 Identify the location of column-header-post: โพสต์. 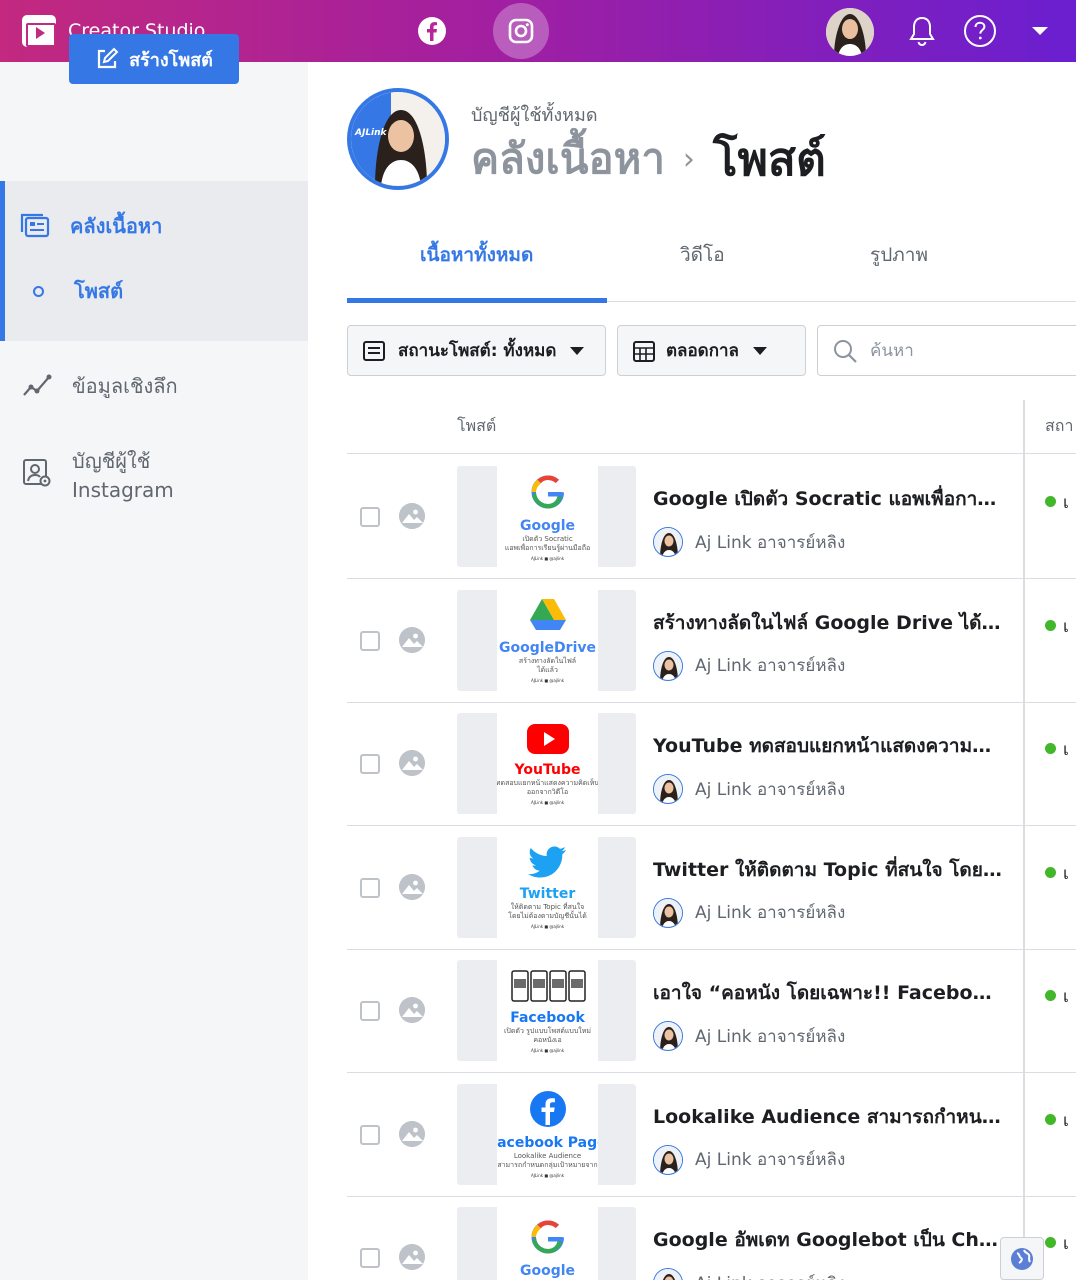
(476, 426).